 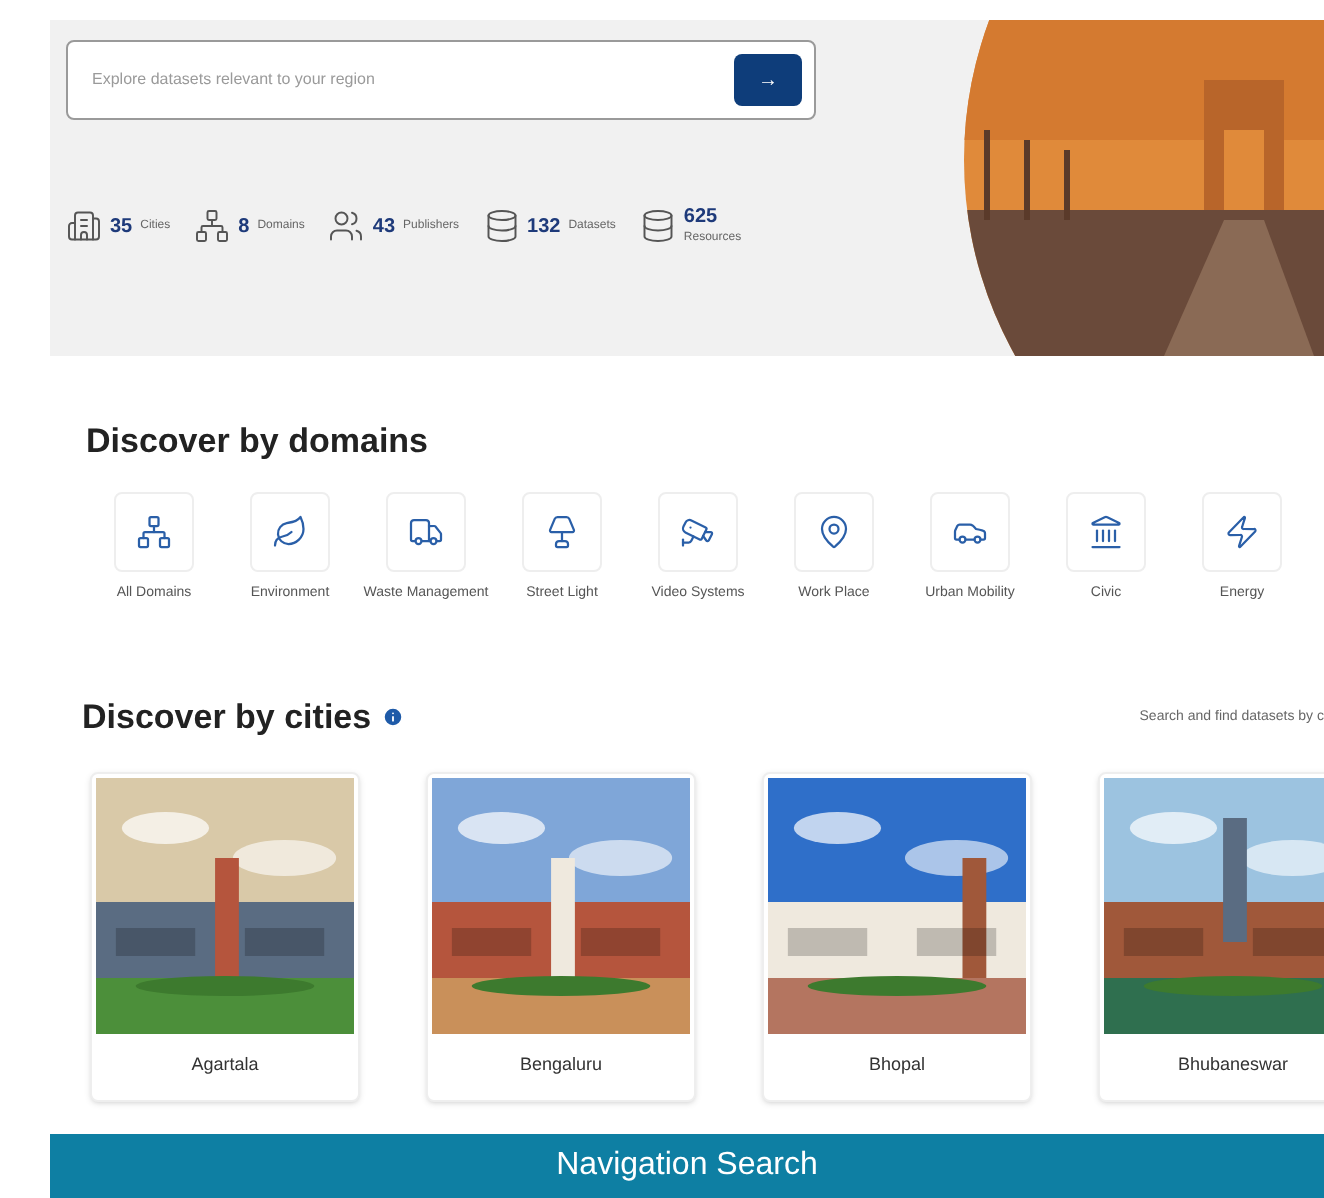 What do you see at coordinates (121, 227) in the screenshot?
I see `stat-value: 35` at bounding box center [121, 227].